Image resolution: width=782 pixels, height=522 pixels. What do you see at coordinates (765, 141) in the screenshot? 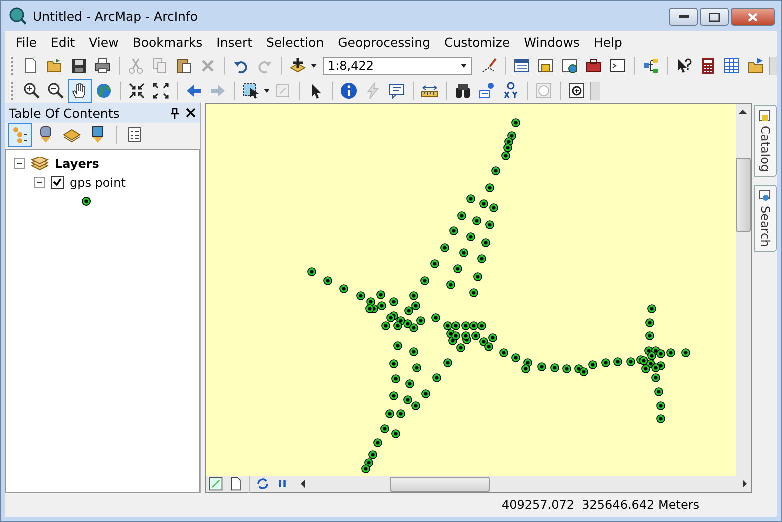
I see `dock-tab: Catalog` at bounding box center [765, 141].